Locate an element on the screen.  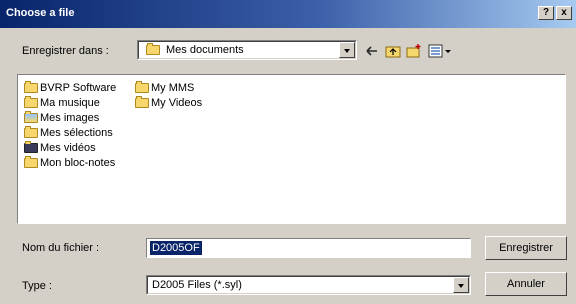
list-item: Ma musique is located at coordinates (62, 103).